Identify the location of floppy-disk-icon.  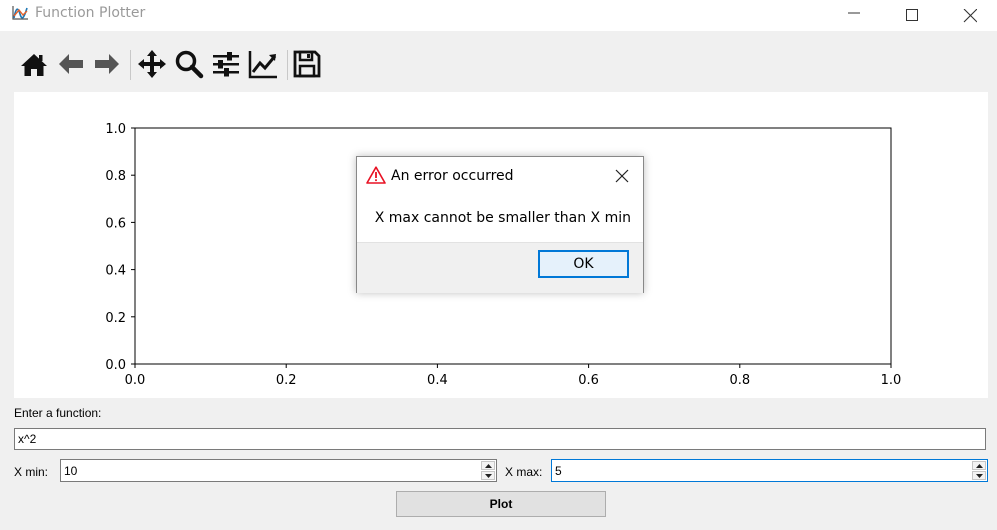
(307, 64).